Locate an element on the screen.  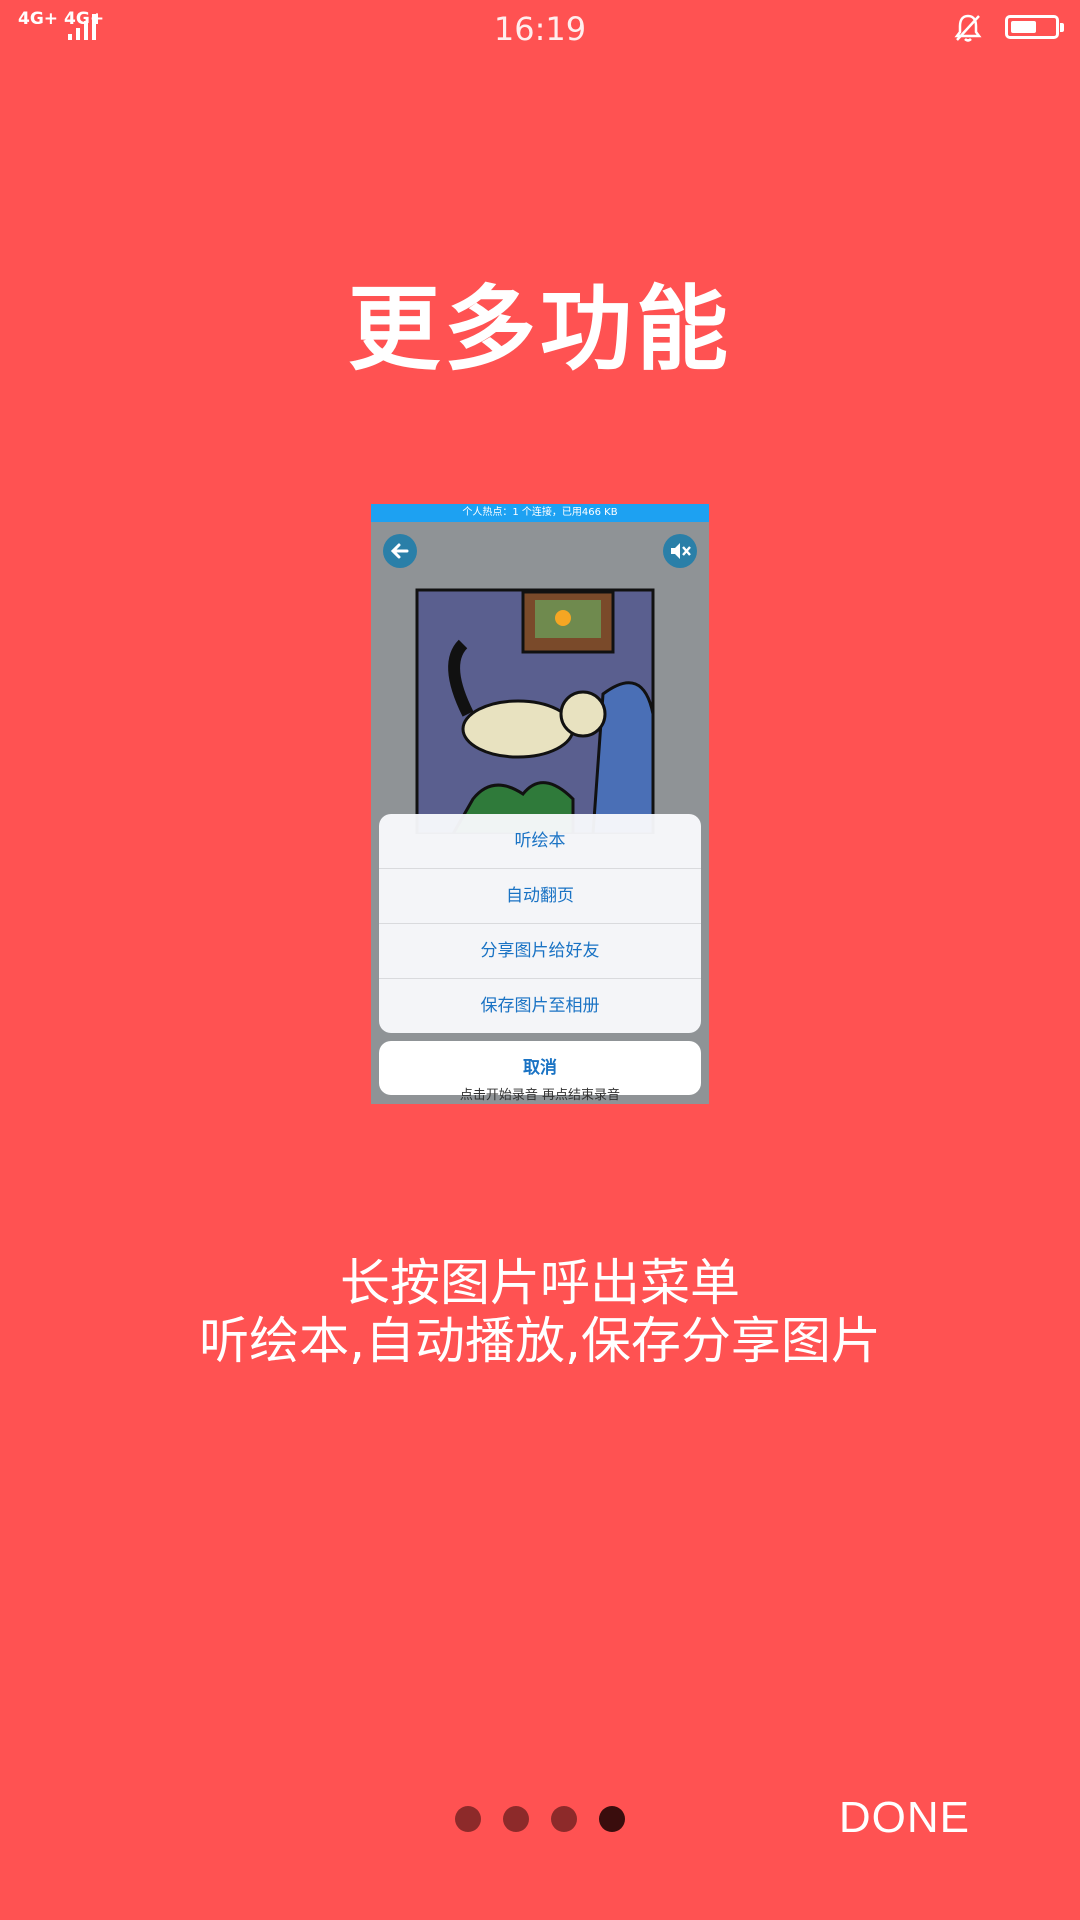
description-line-2: 听绘本,自动播放,保存分享图片 is located at coordinates (540, 1341).